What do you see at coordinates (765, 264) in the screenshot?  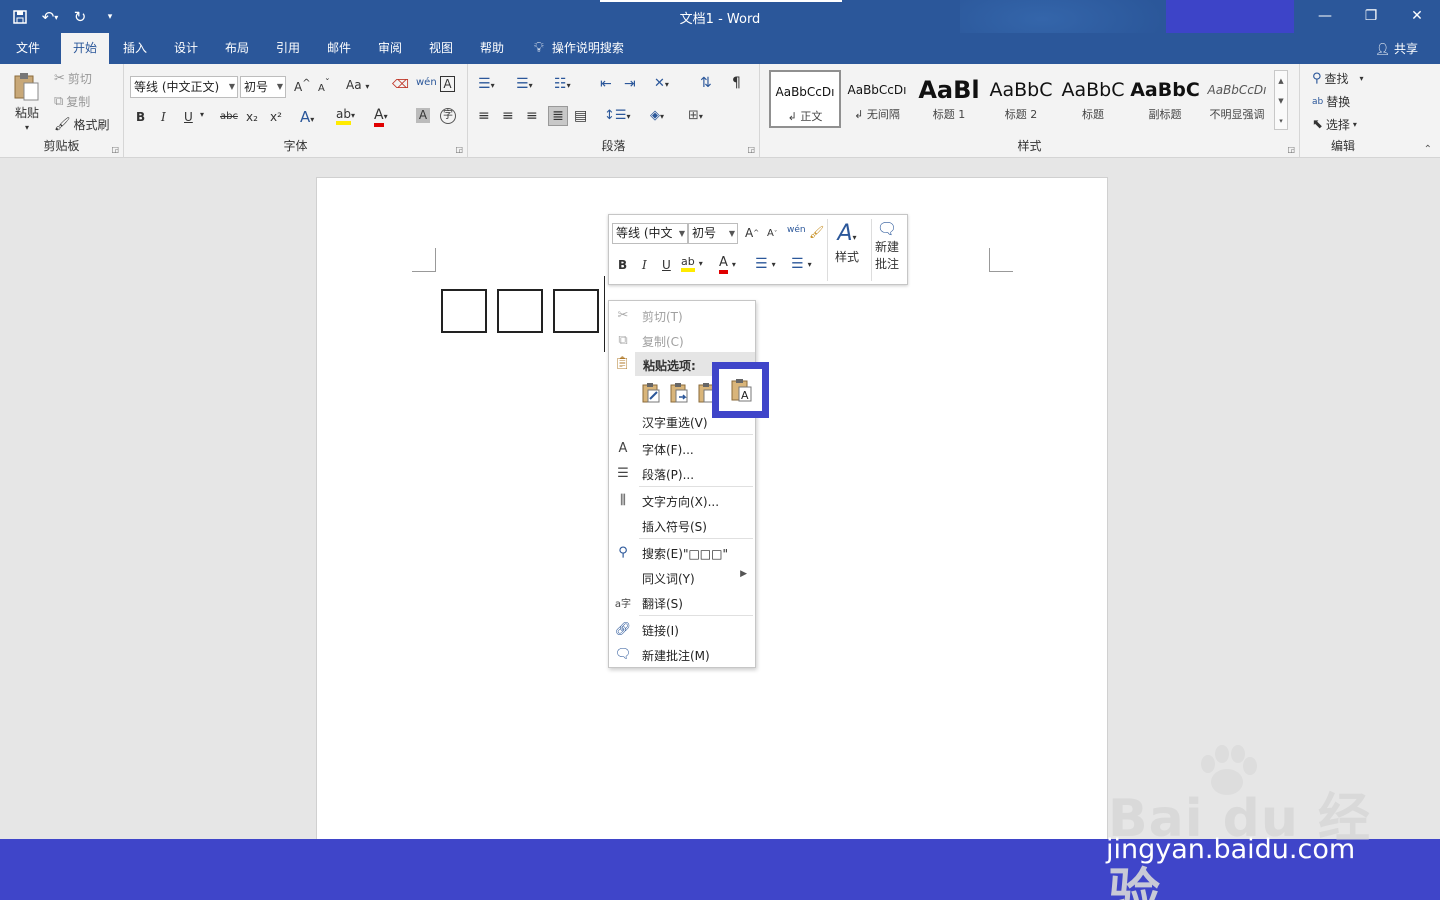 I see `mini-bullets-icon: ☰ ▾` at bounding box center [765, 264].